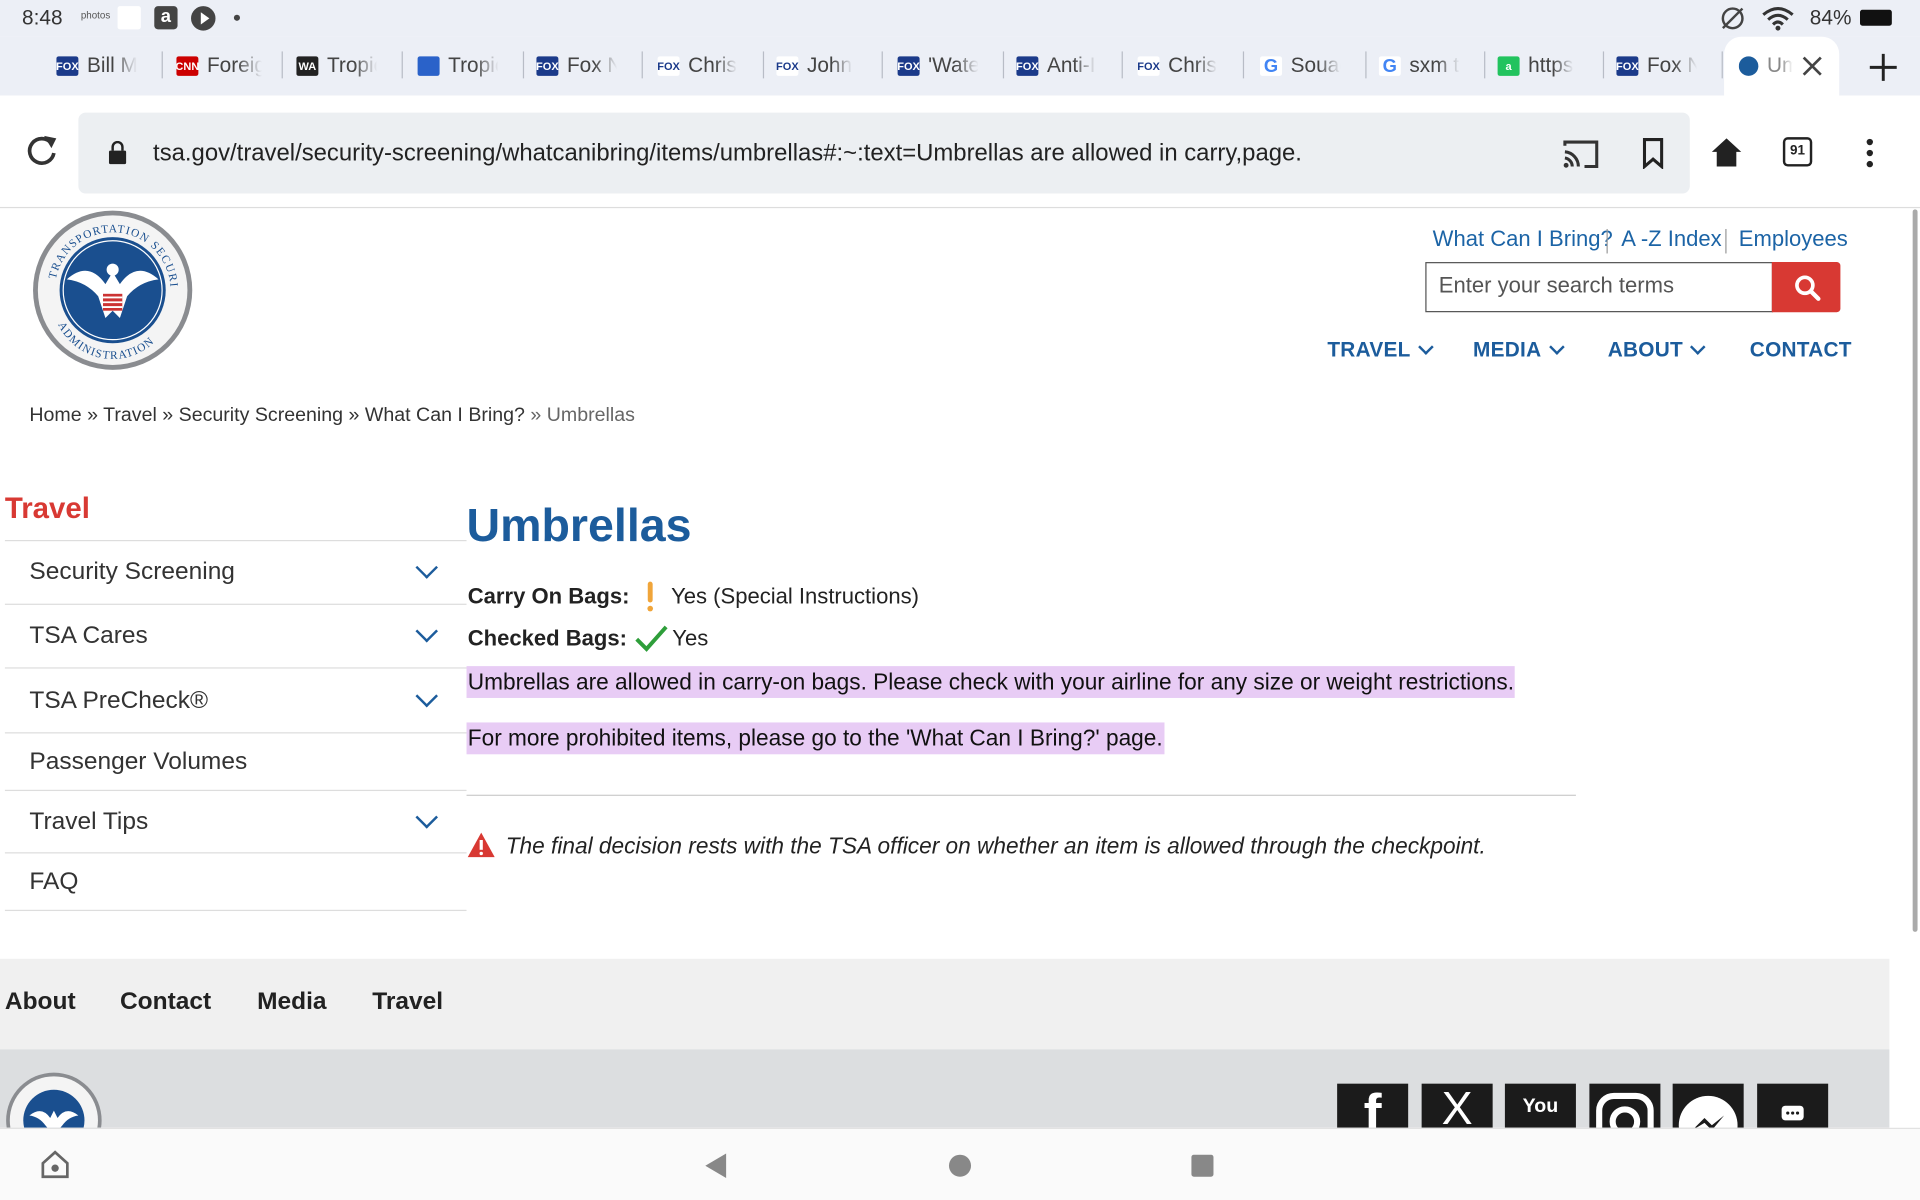  I want to click on nav-contact: CONTACT, so click(1801, 350).